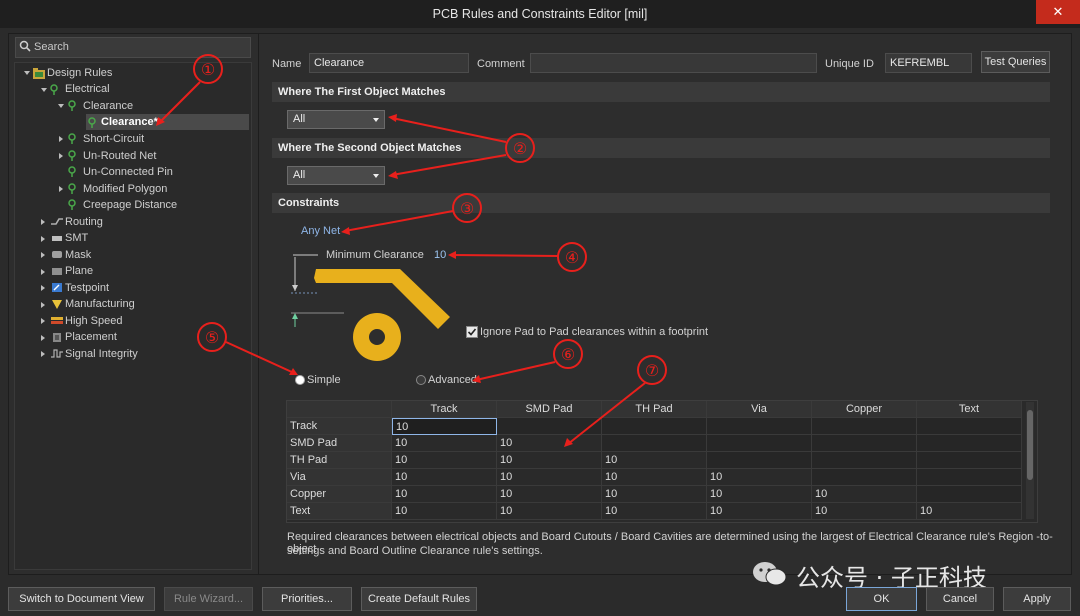 The height and width of the screenshot is (616, 1080). Describe the element at coordinates (572, 257) in the screenshot. I see `annotation-4: ④` at that location.